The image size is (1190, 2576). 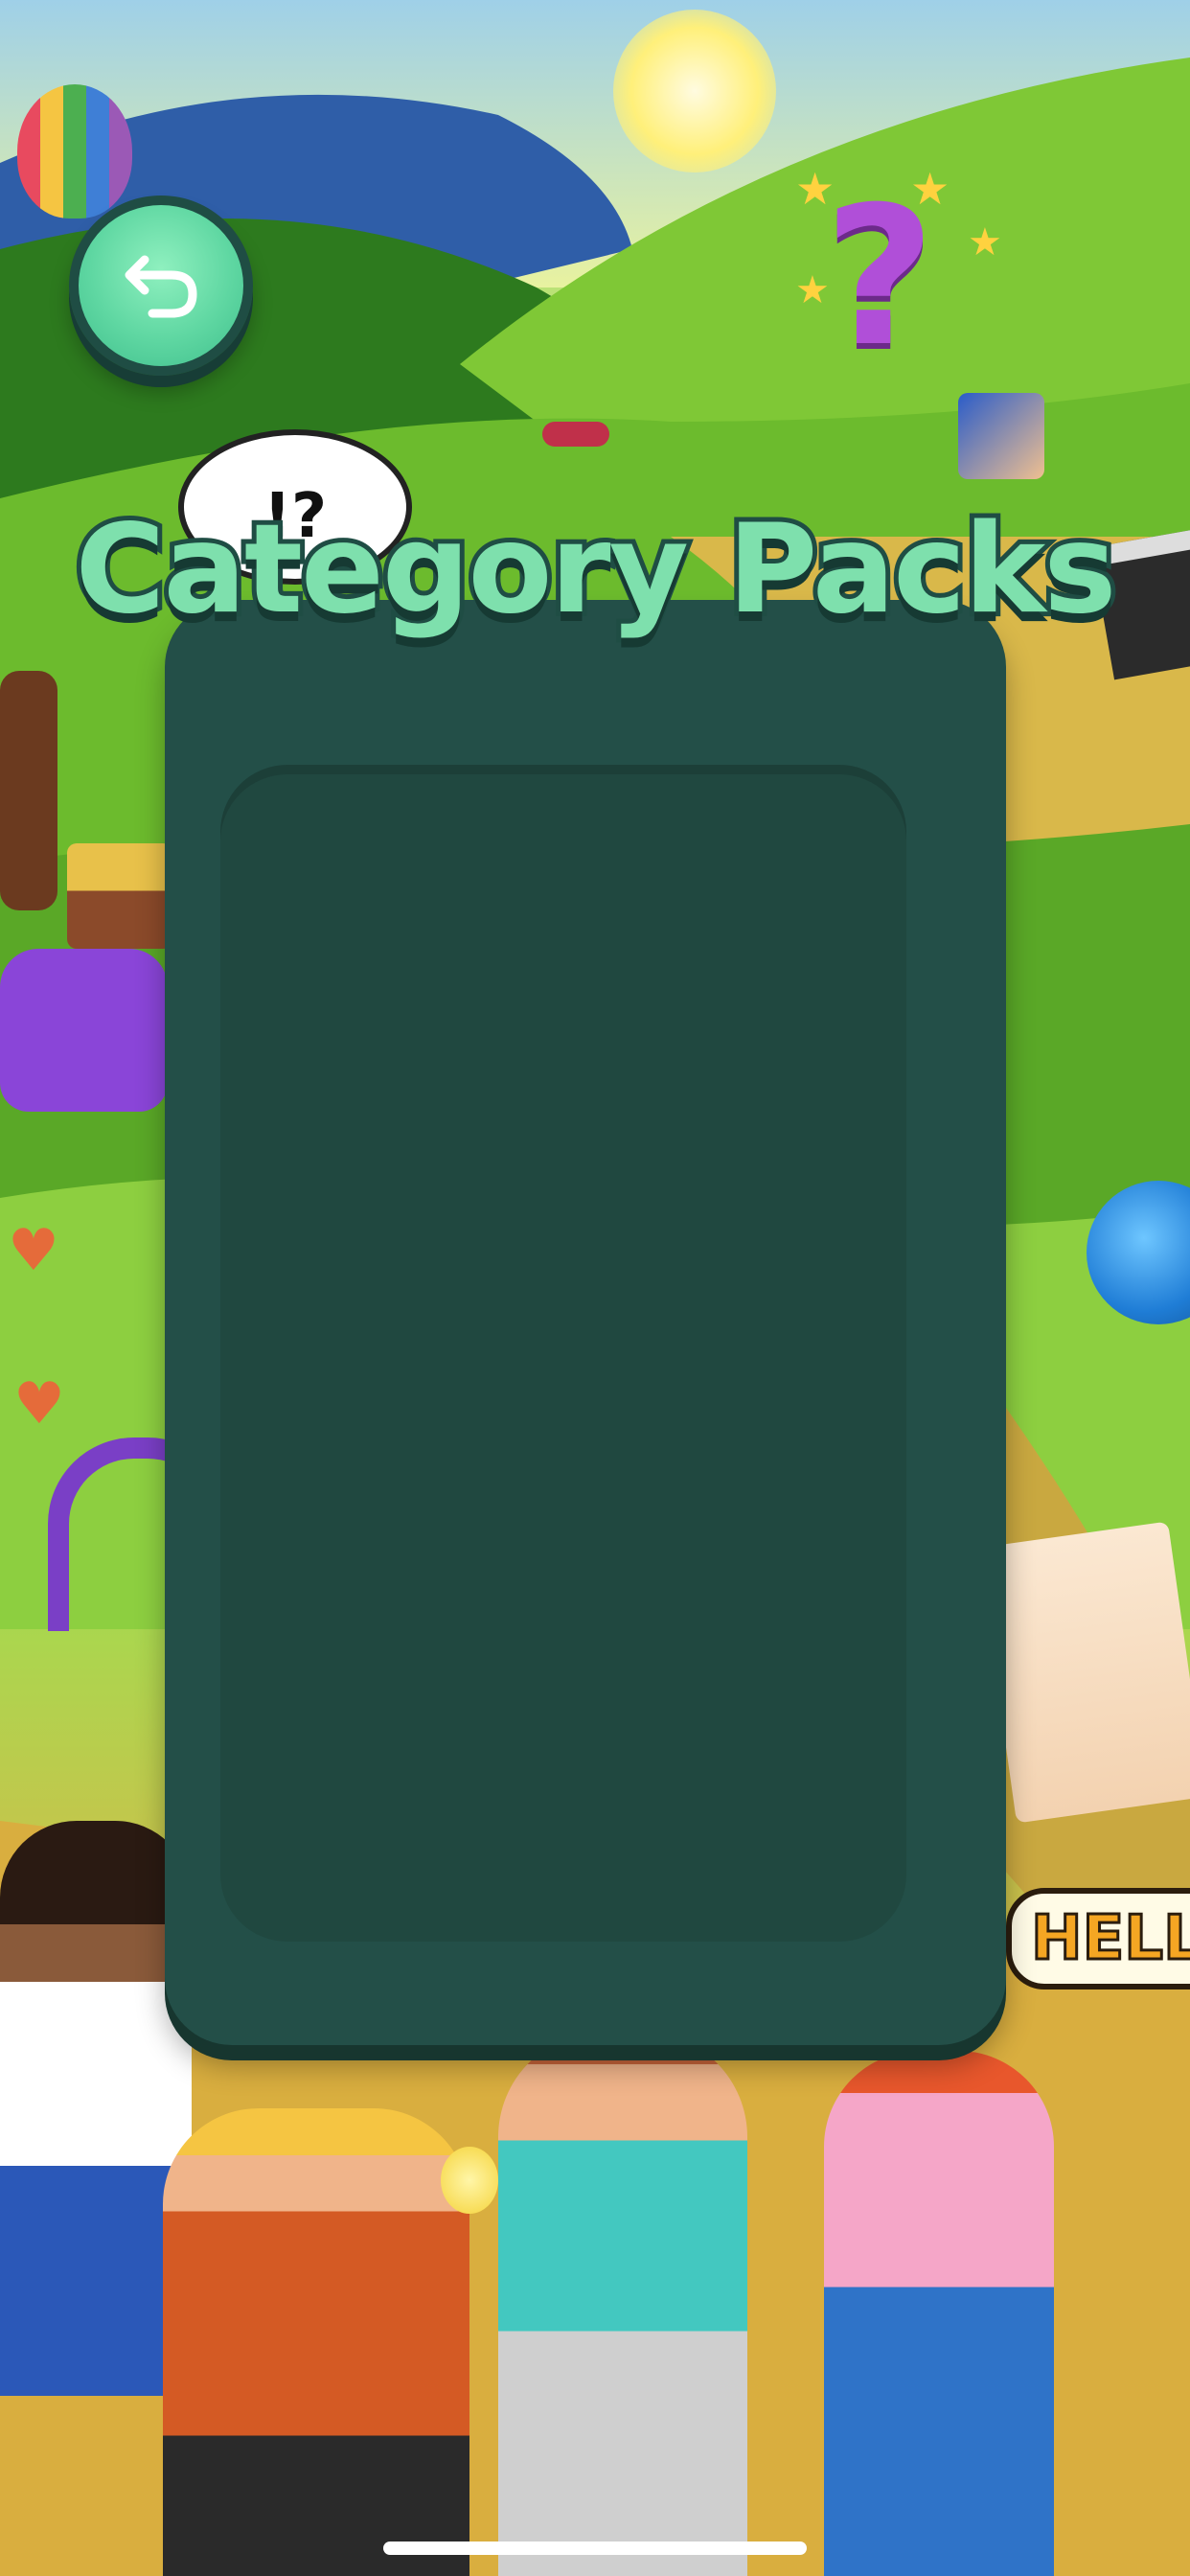 What do you see at coordinates (939, 2313) in the screenshot?
I see `character-woman-pink-shirt` at bounding box center [939, 2313].